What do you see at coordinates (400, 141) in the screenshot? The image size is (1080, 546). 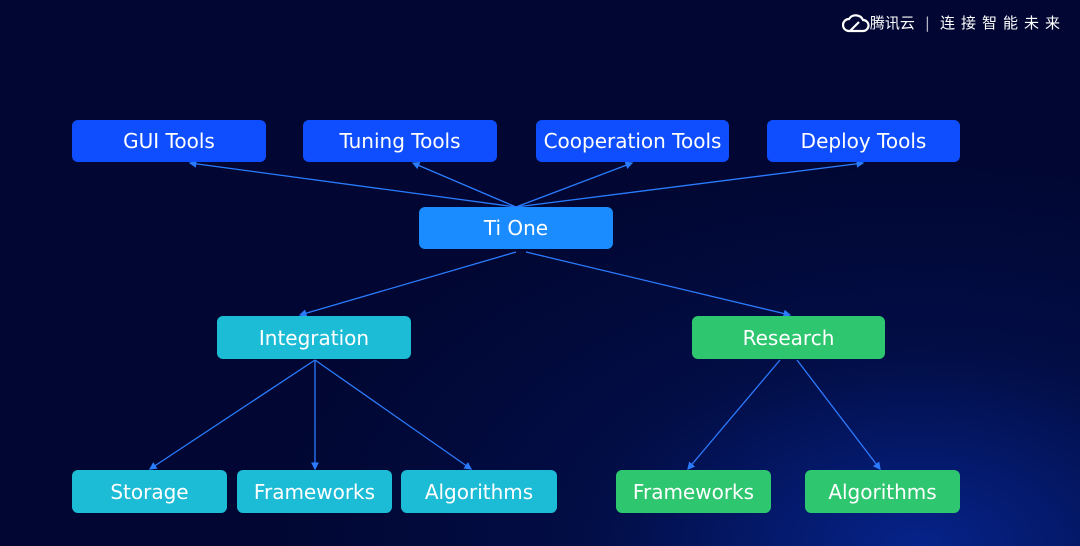 I see `node-tuning-tools: Tuning Tools` at bounding box center [400, 141].